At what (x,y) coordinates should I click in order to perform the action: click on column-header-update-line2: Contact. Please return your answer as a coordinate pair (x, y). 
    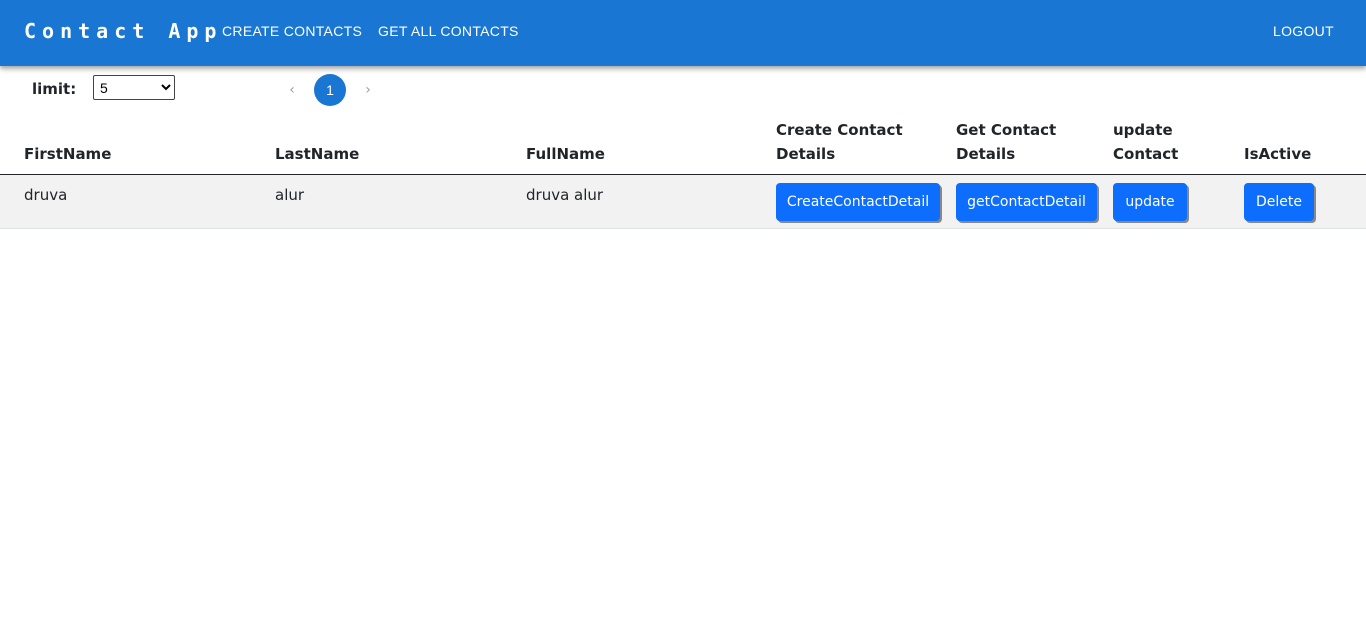
    Looking at the image, I should click on (1146, 154).